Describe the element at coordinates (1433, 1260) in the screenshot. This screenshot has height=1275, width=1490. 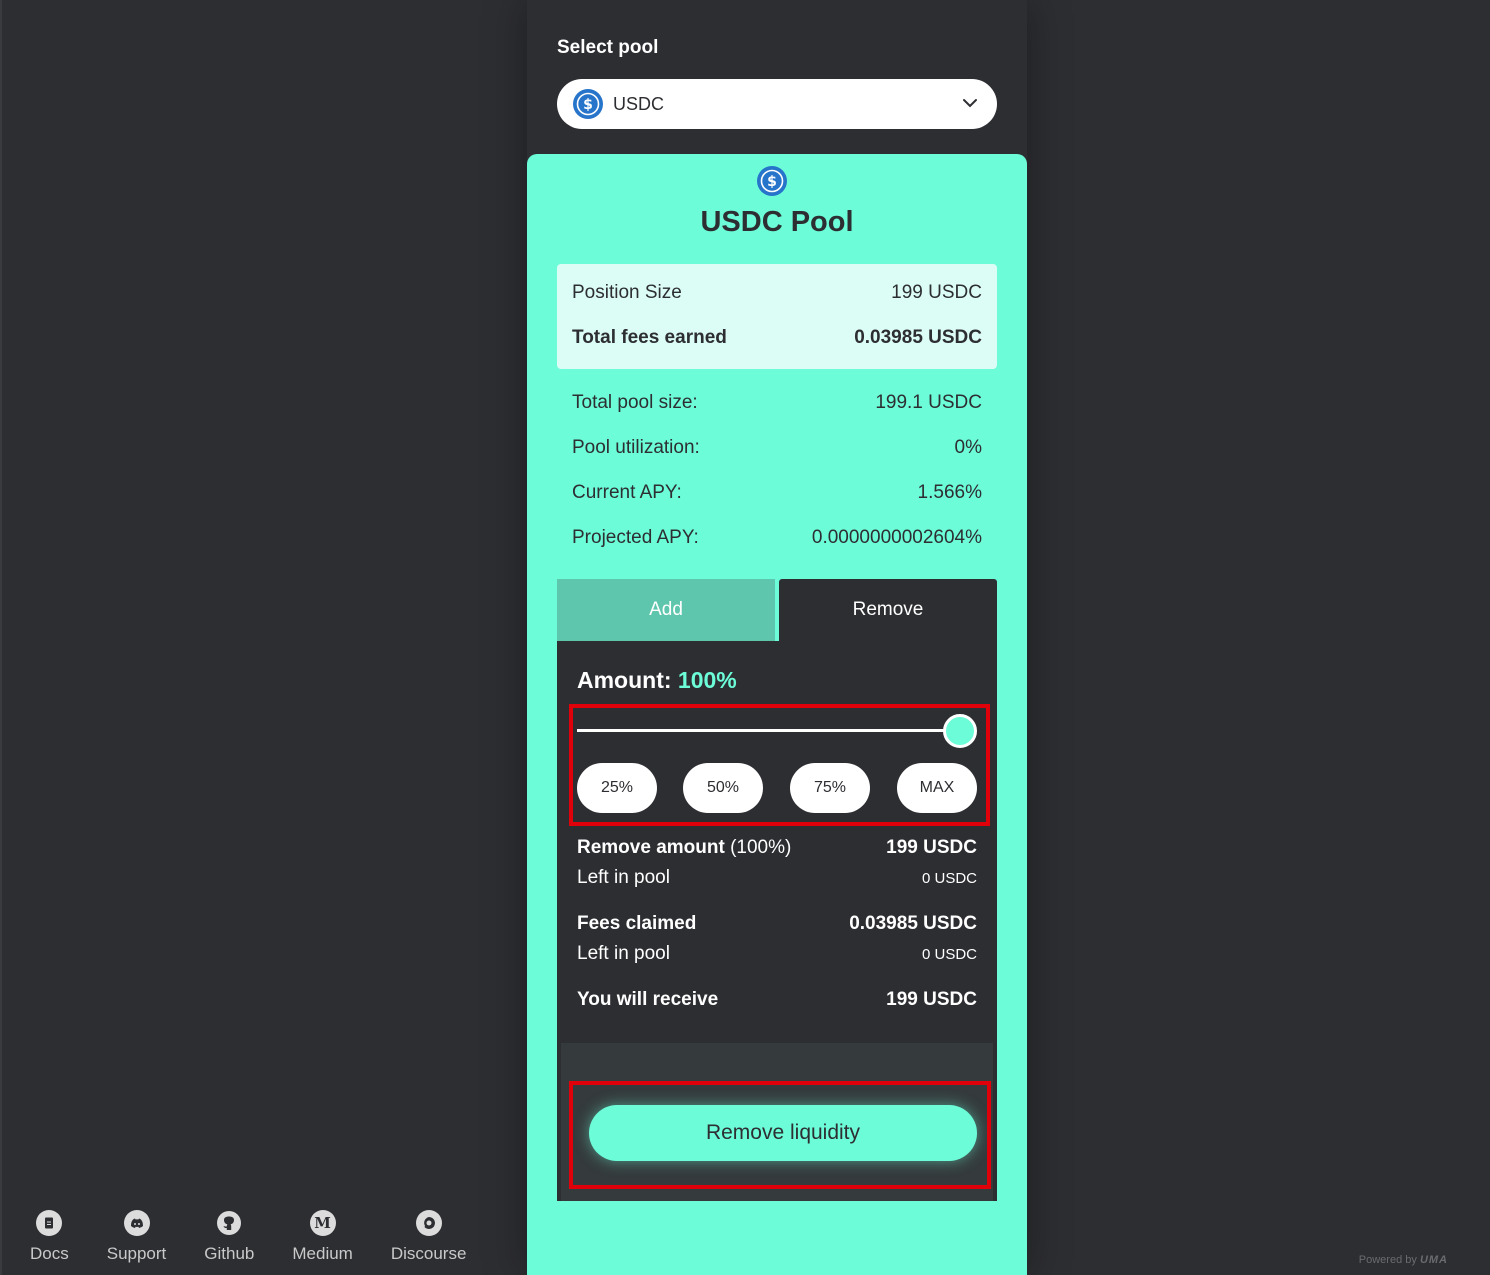
I see `uma-logo: UMA` at that location.